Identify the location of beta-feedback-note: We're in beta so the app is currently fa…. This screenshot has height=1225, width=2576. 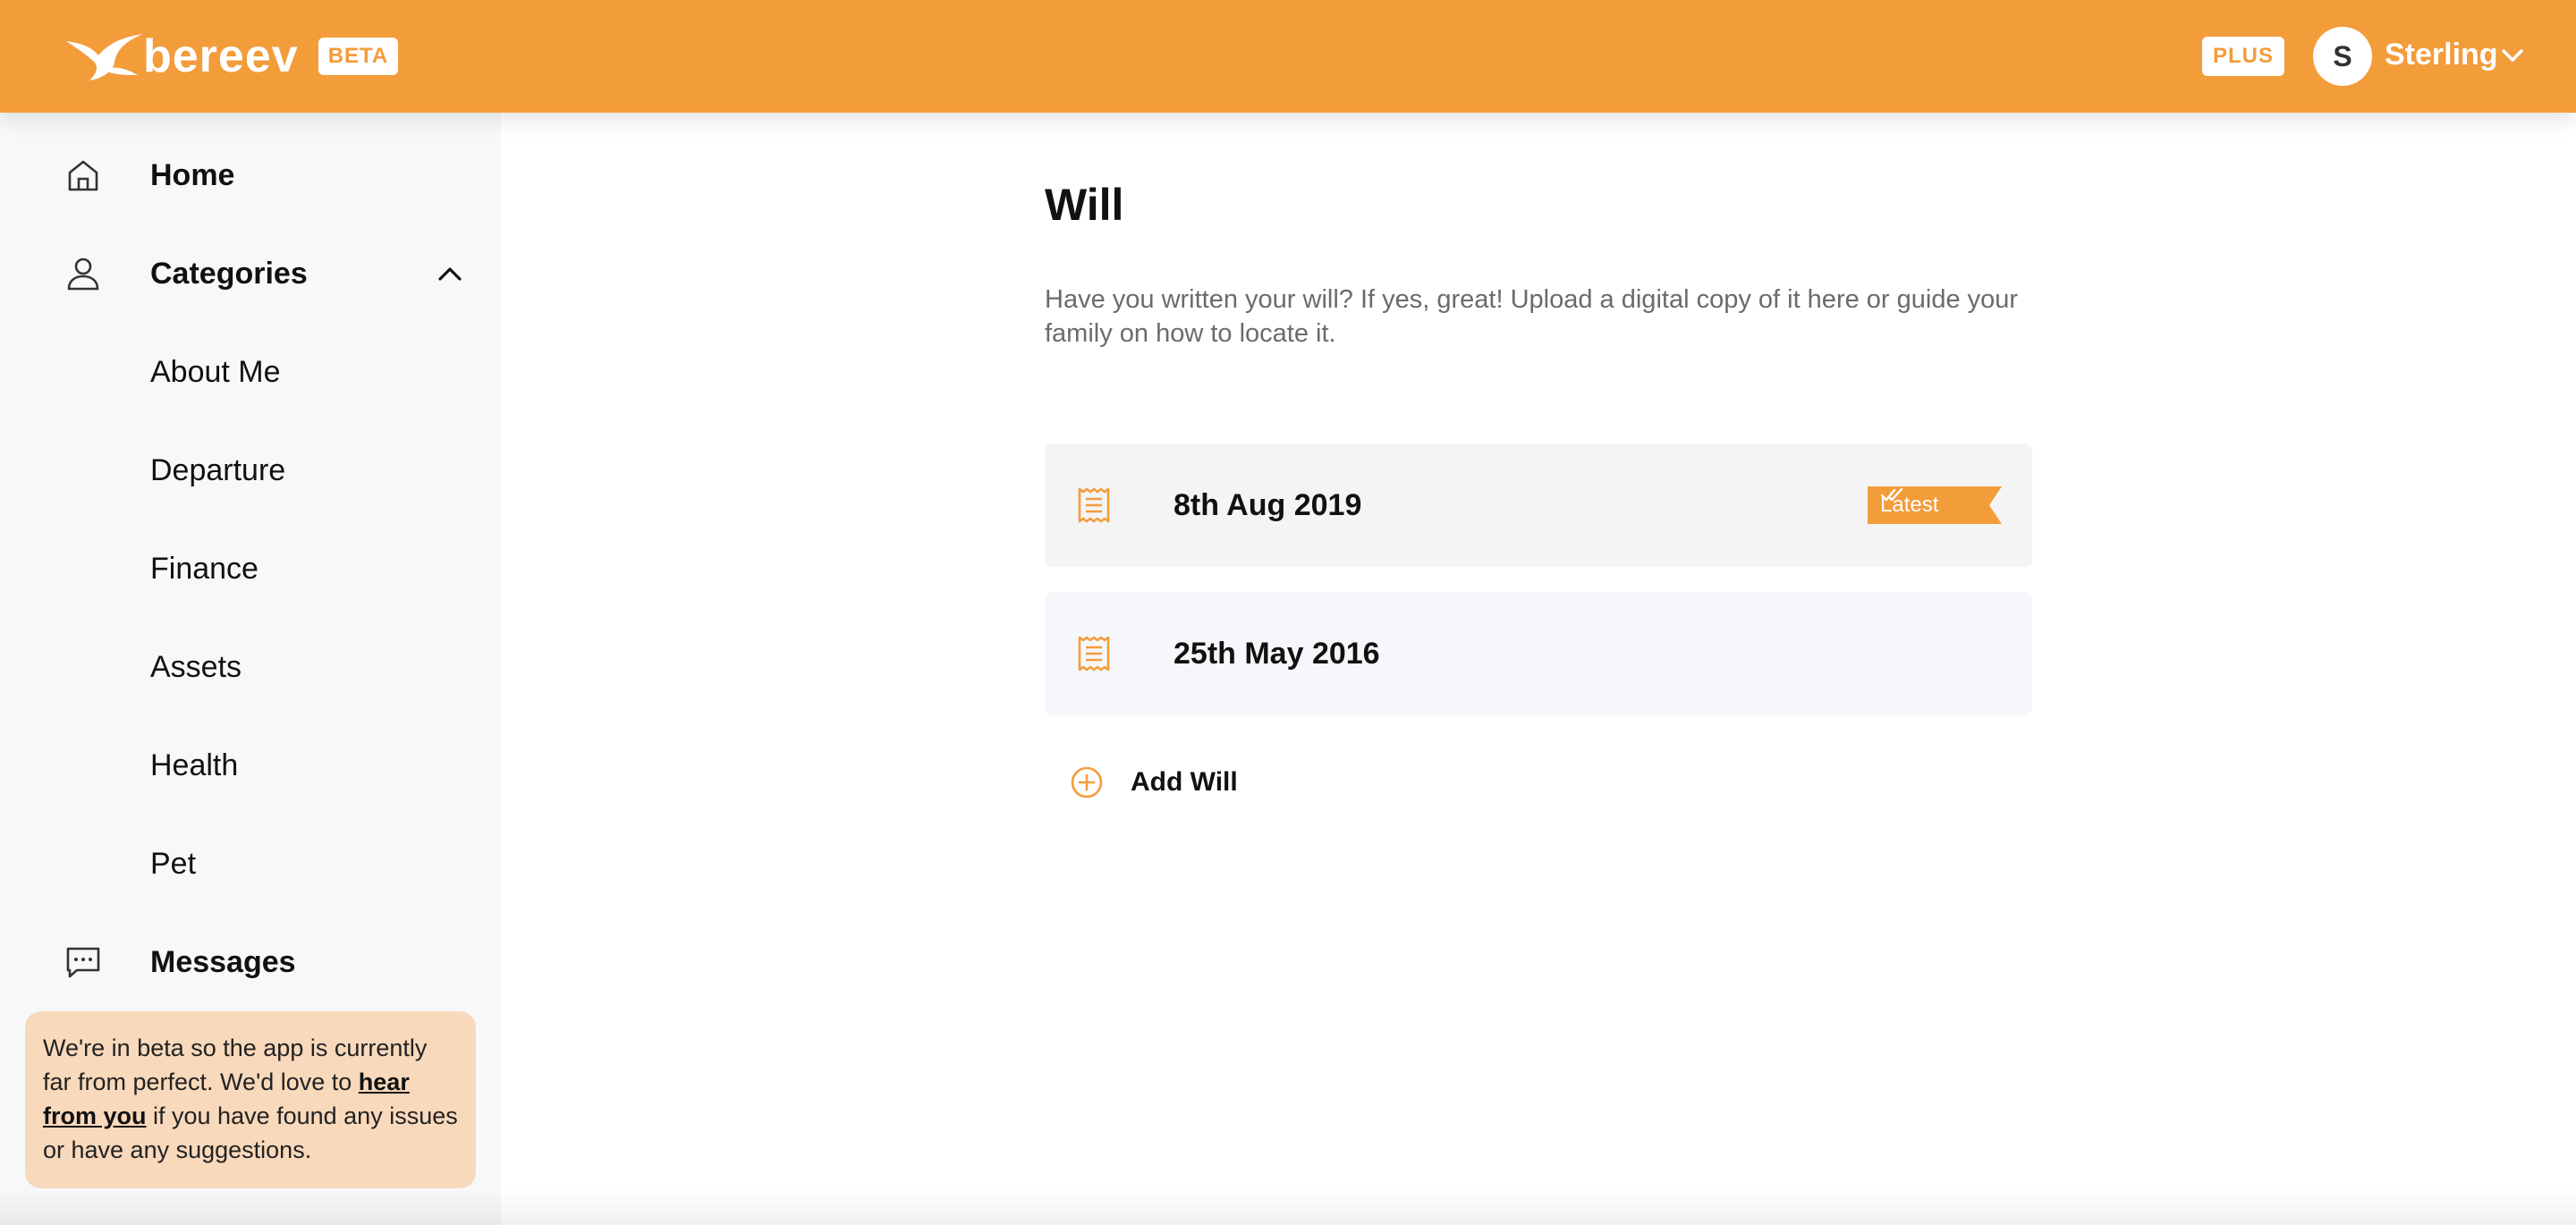
(250, 1099).